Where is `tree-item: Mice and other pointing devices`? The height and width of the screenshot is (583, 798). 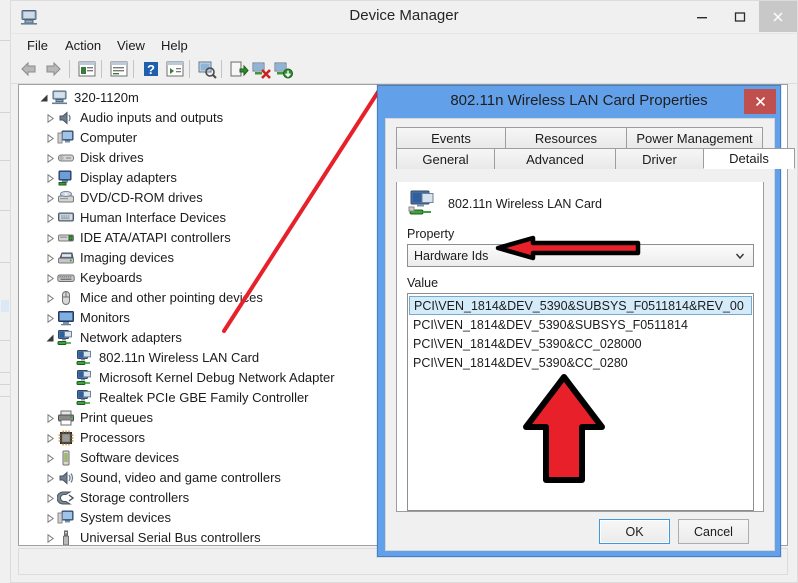
tree-item: Mice and other pointing devices is located at coordinates (153, 298).